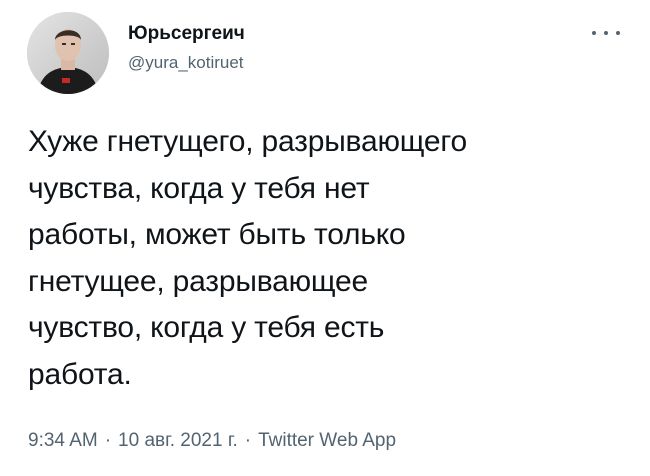  Describe the element at coordinates (186, 48) in the screenshot. I see `author-info: Юрьсергеич @yura_kotiruet` at that location.